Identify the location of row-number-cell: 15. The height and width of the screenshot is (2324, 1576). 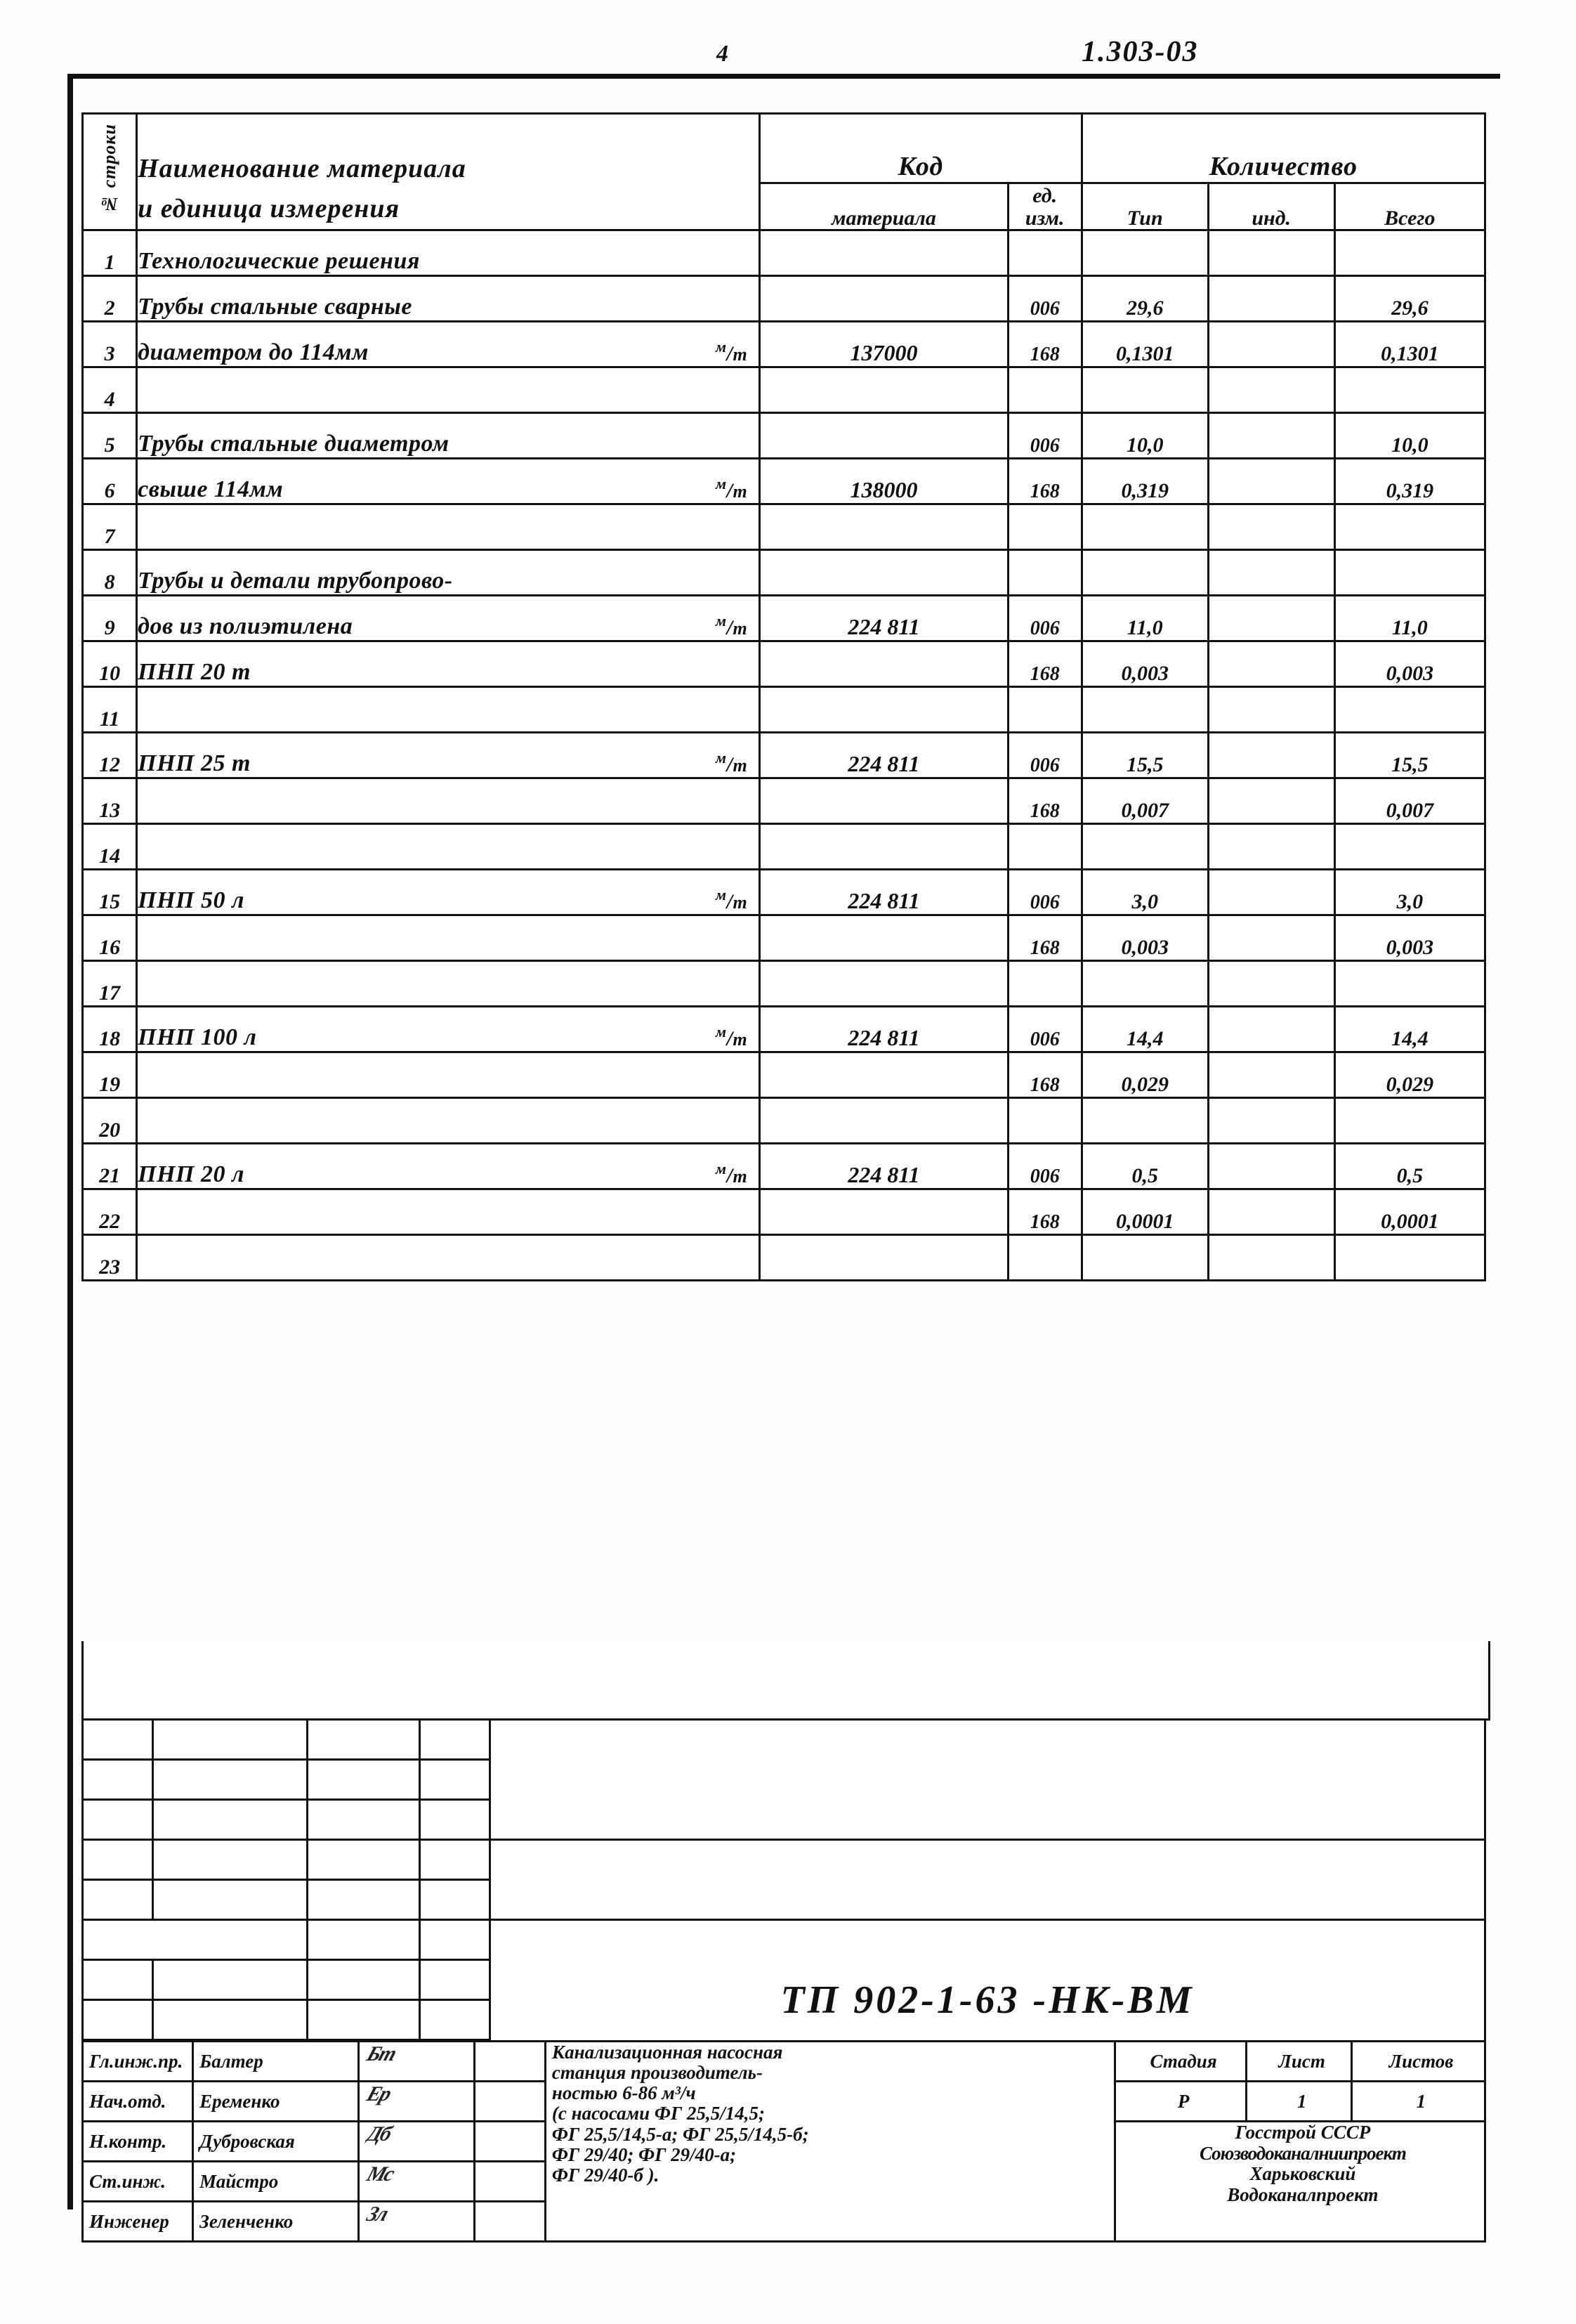
(109, 892).